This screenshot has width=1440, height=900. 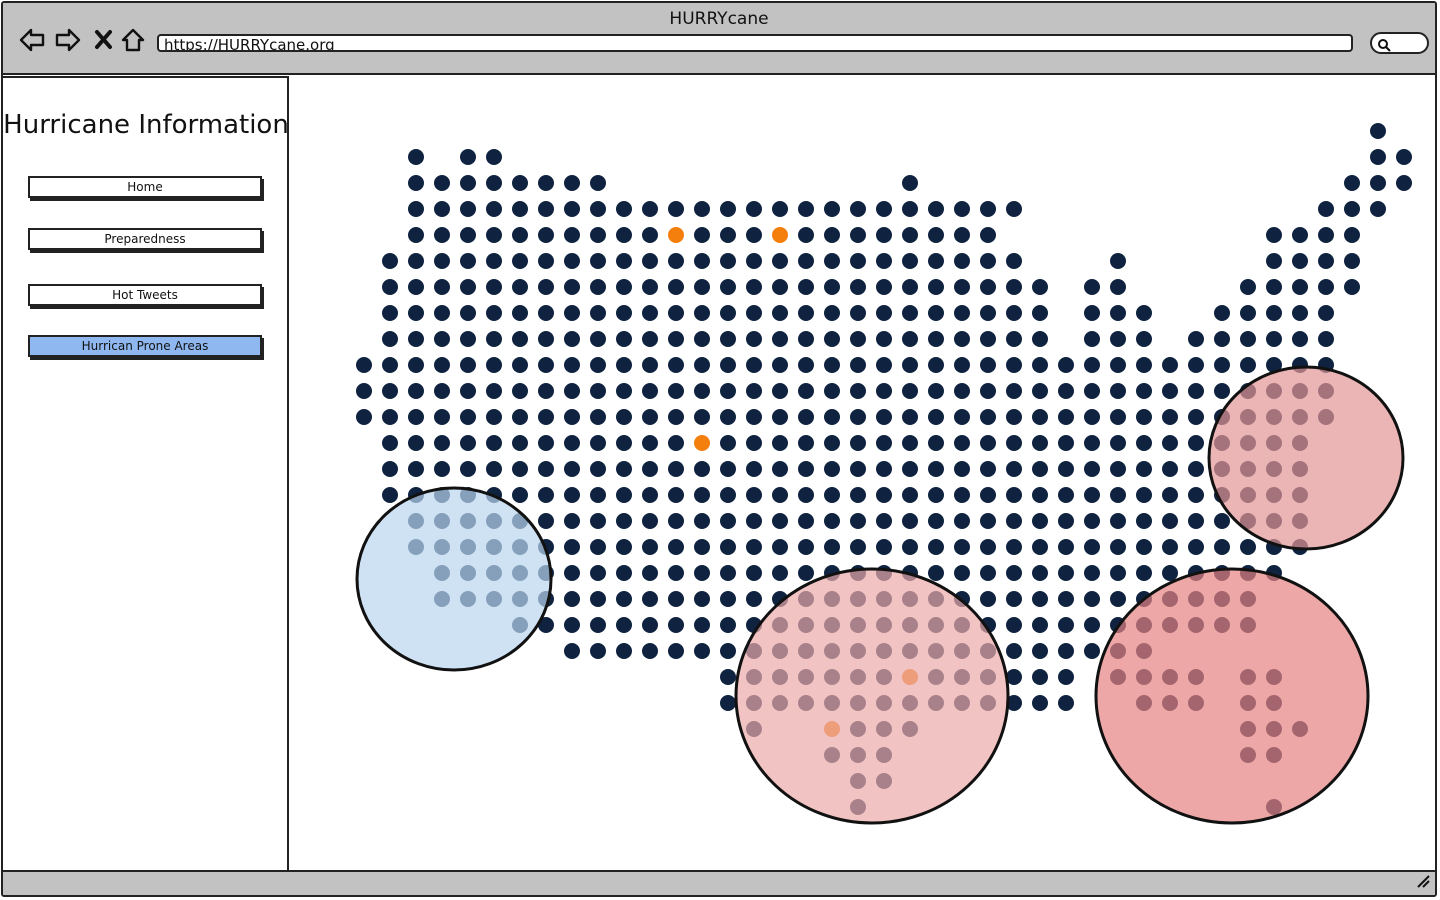 I want to click on hurricane-zone-southeast, so click(x=1232, y=696).